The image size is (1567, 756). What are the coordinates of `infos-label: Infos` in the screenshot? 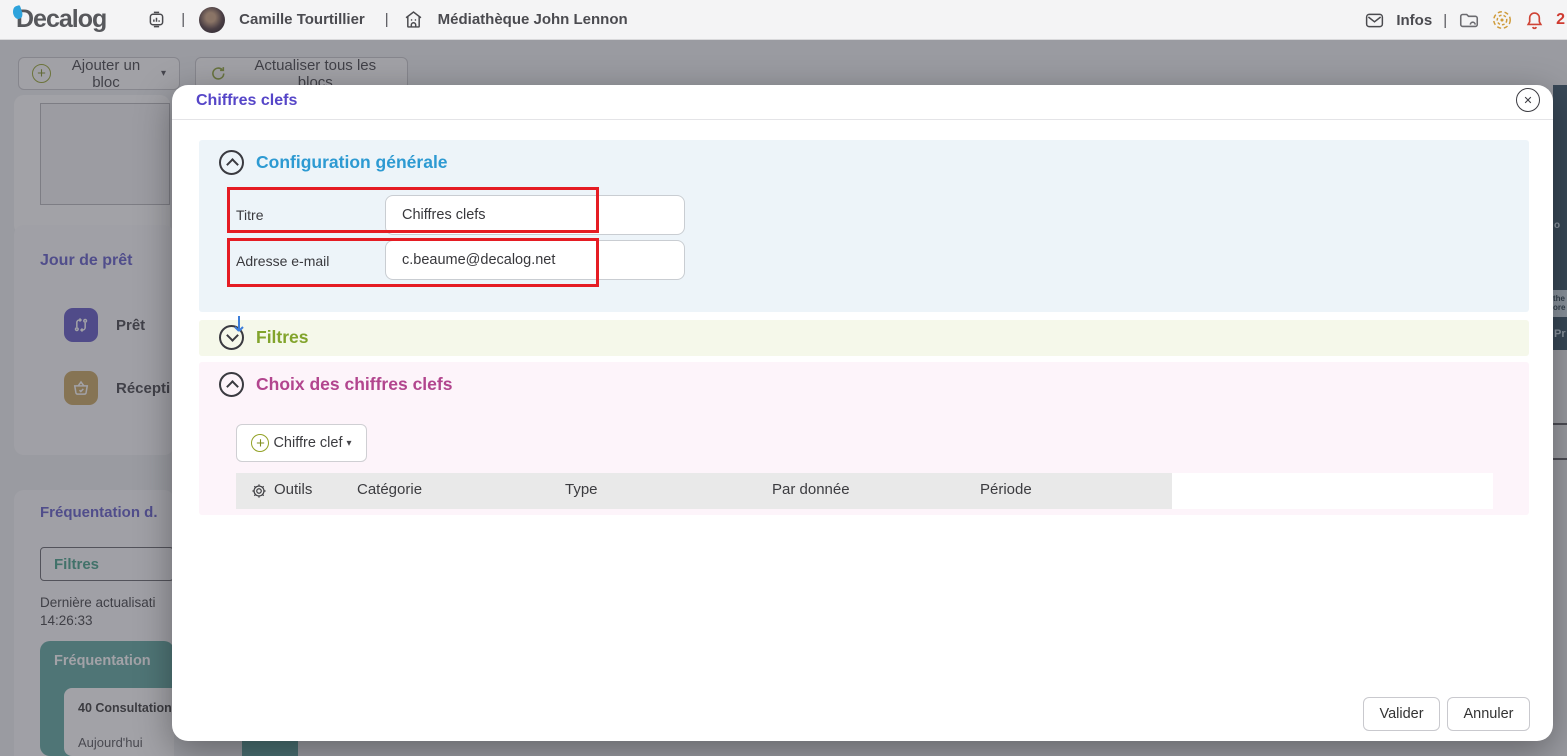 It's located at (1414, 20).